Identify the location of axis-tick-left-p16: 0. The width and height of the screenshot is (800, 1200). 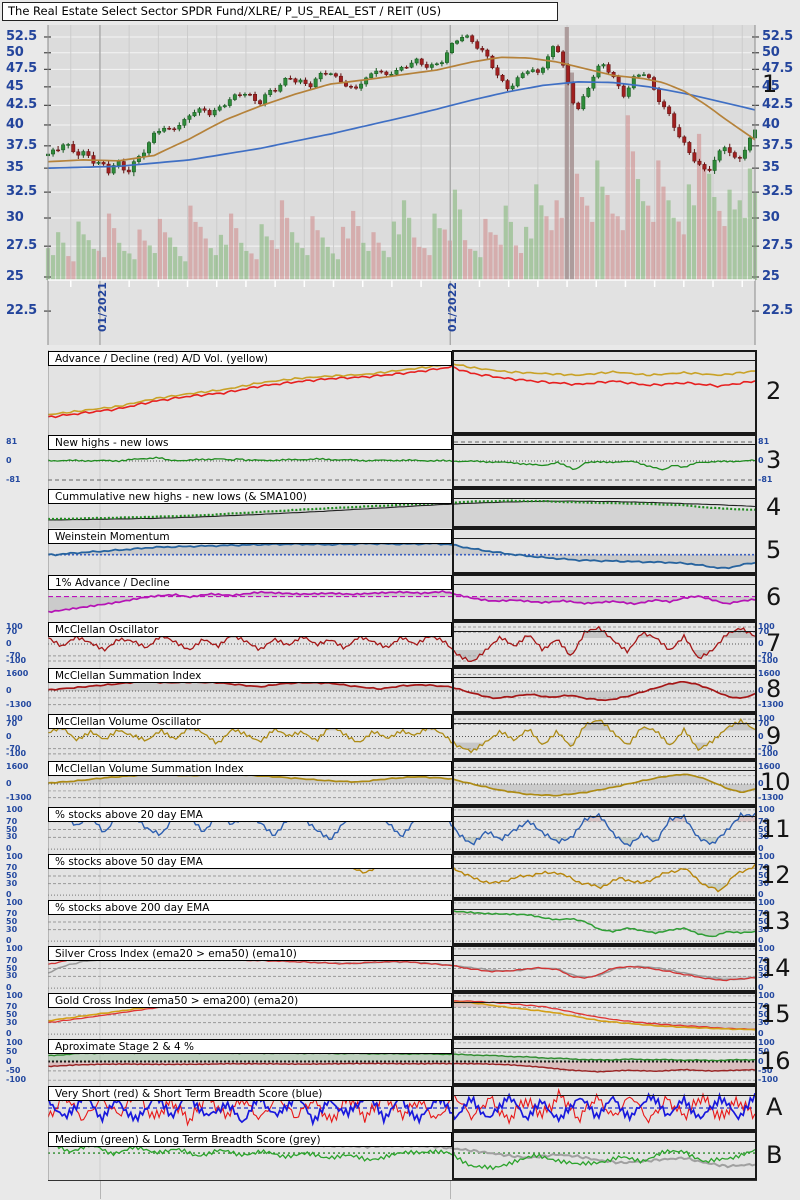
(9, 1061).